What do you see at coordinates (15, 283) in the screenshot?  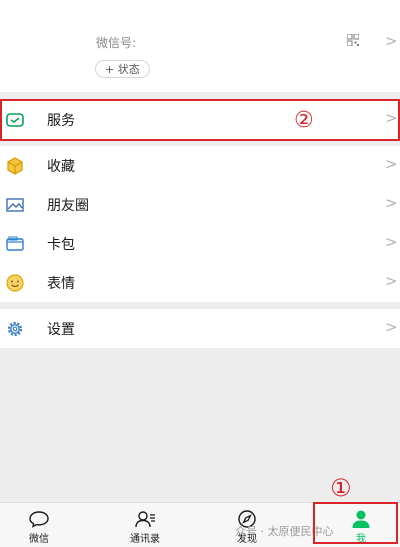 I see `sticker-smiley-icon` at bounding box center [15, 283].